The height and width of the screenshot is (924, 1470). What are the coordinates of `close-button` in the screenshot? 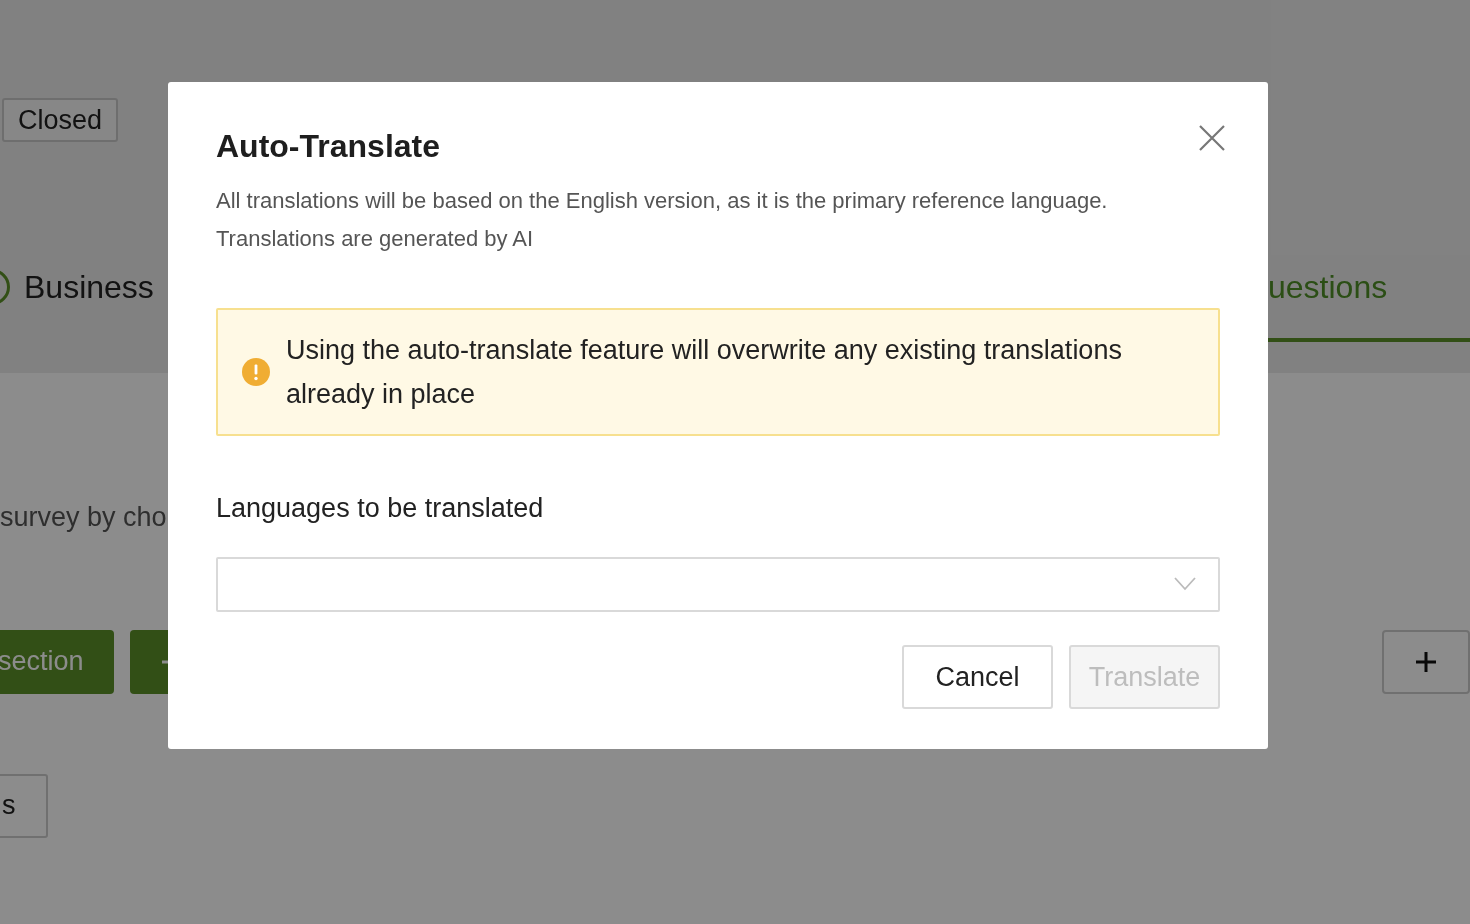 It's located at (1212, 138).